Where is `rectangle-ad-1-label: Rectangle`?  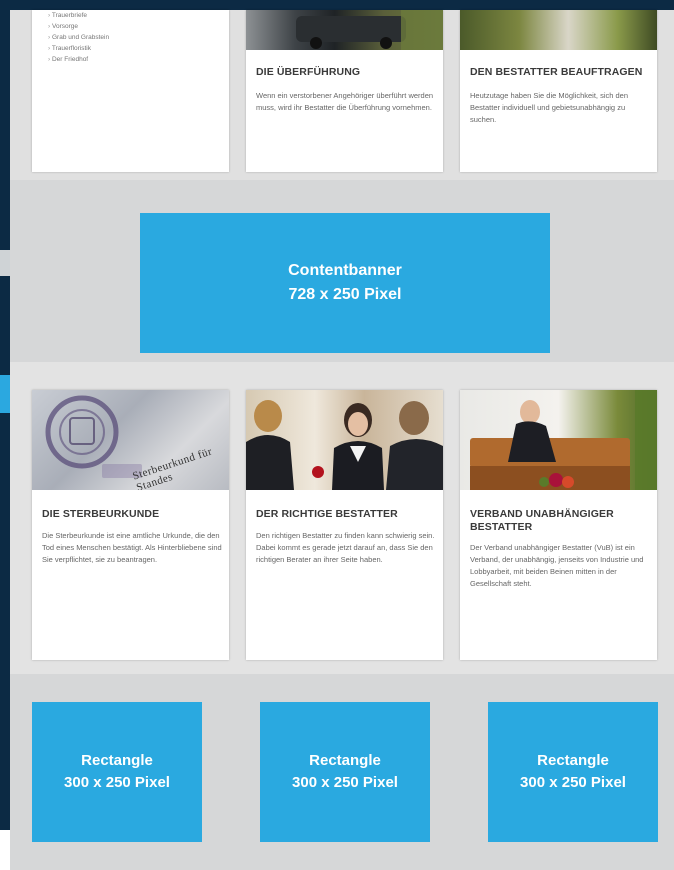
rectangle-ad-1-label: Rectangle is located at coordinates (117, 760).